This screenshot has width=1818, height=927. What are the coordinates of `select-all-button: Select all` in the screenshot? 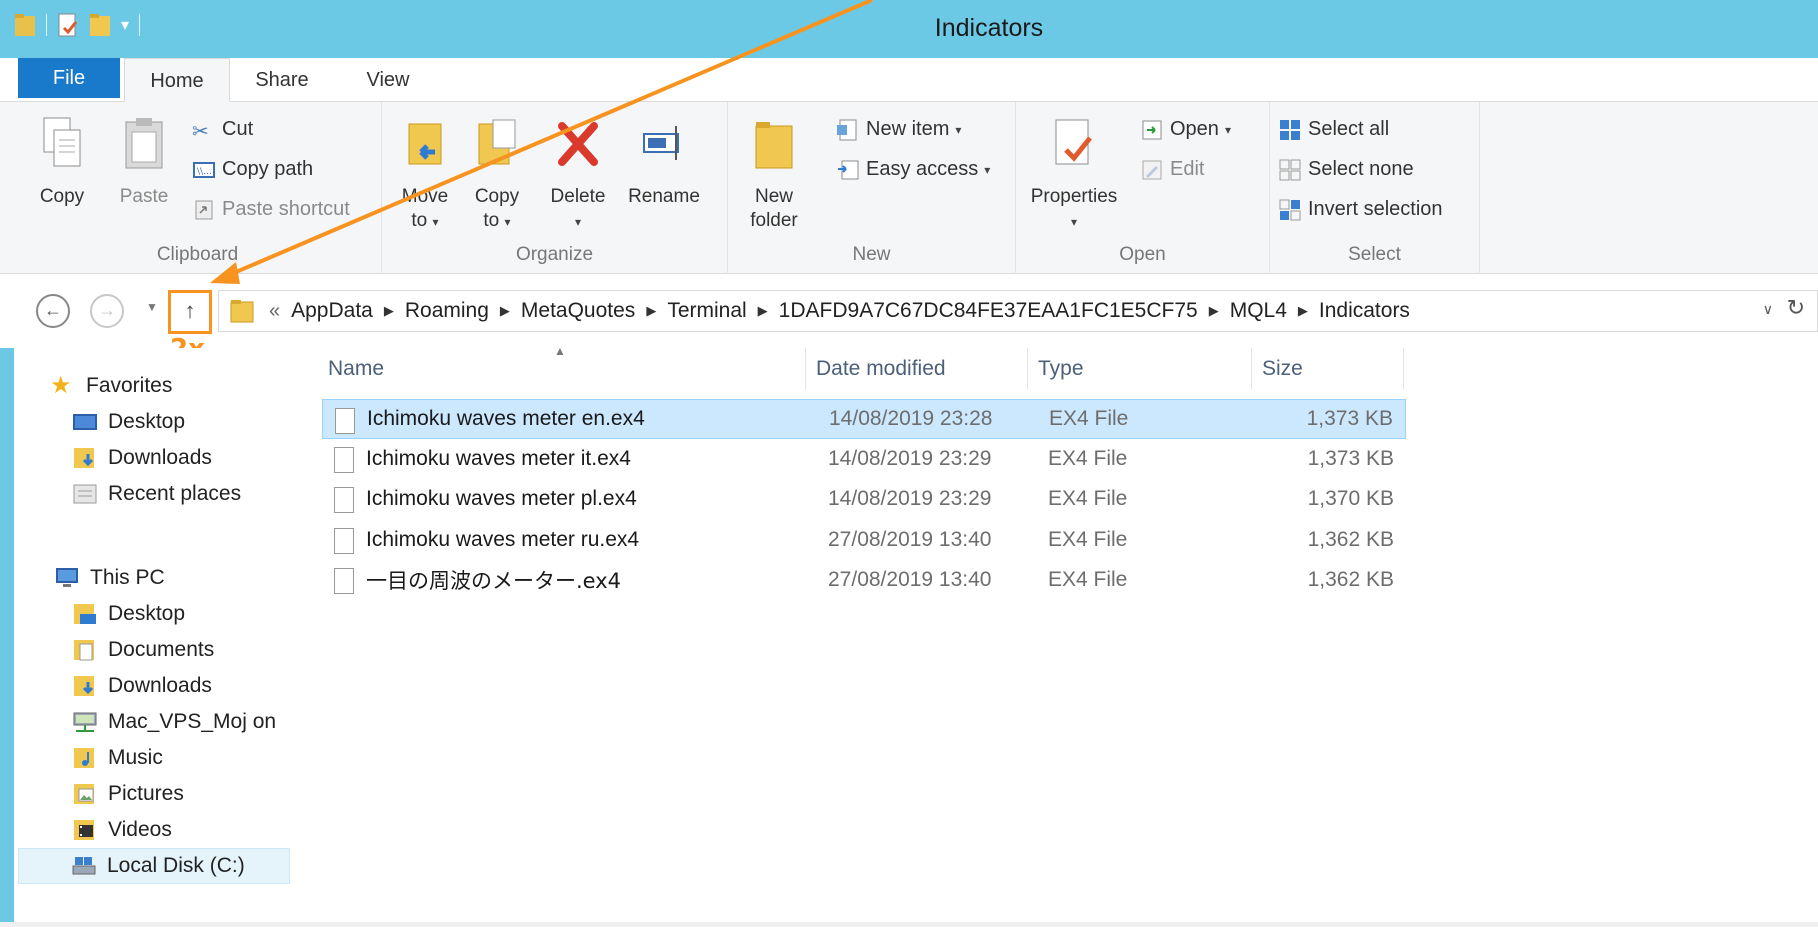 It's located at (1333, 129).